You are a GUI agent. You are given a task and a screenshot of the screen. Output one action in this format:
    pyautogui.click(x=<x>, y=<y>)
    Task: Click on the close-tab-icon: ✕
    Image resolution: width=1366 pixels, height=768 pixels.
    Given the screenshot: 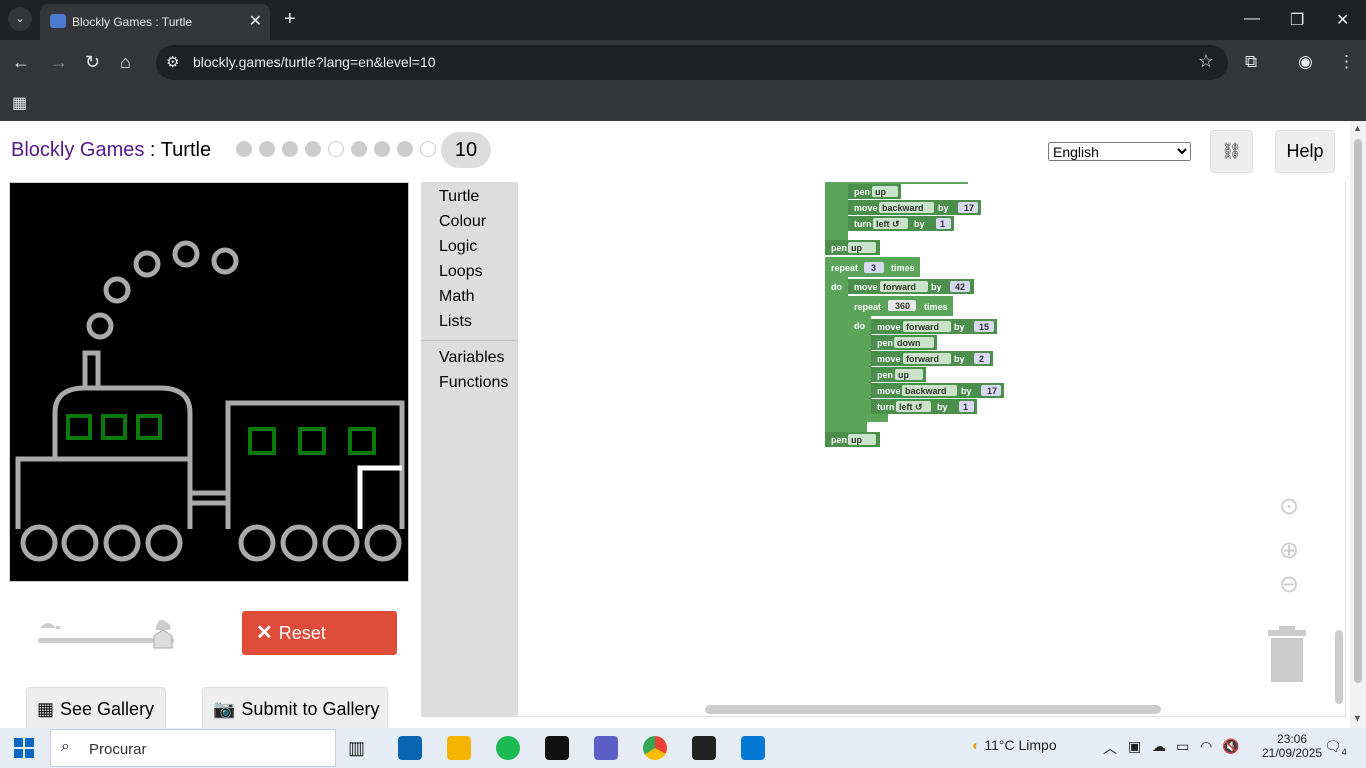 What is the action you would take?
    pyautogui.click(x=255, y=21)
    